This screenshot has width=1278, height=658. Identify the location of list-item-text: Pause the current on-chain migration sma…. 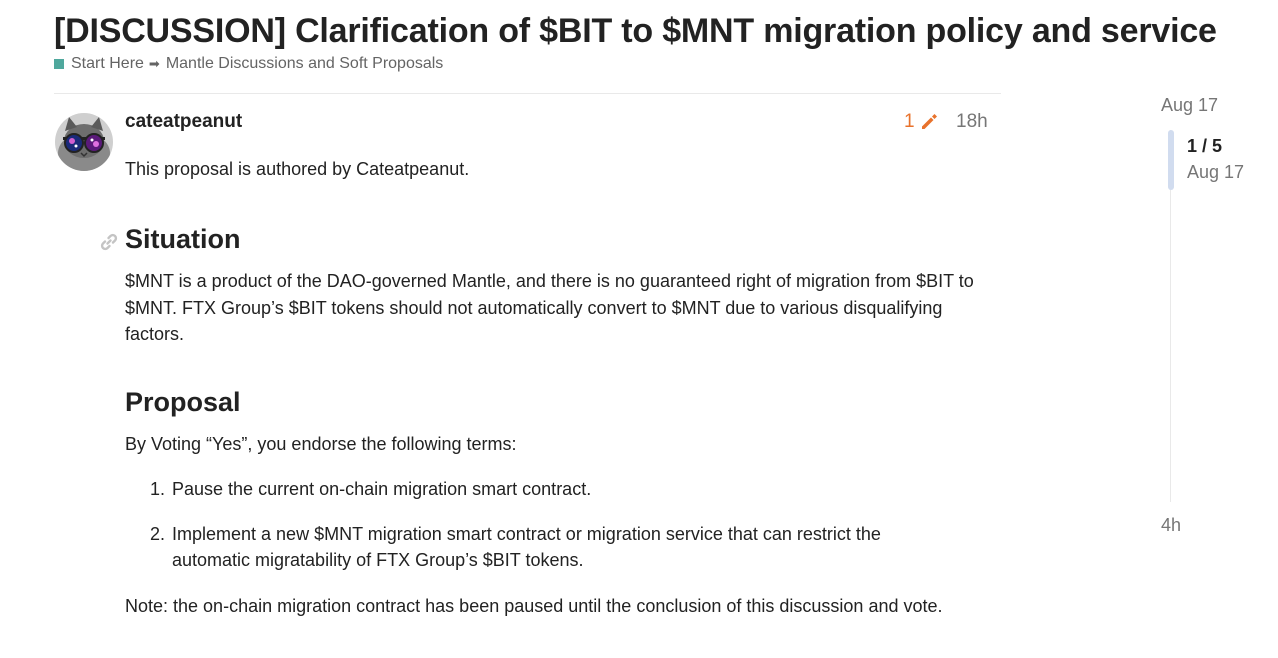
(382, 489).